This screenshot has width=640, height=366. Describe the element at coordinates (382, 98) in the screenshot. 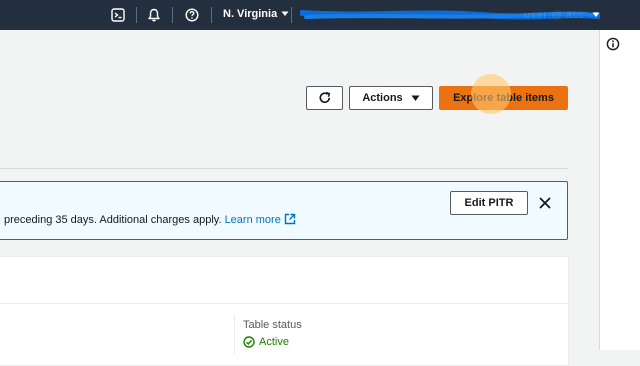

I see `actions-label: Actions` at that location.